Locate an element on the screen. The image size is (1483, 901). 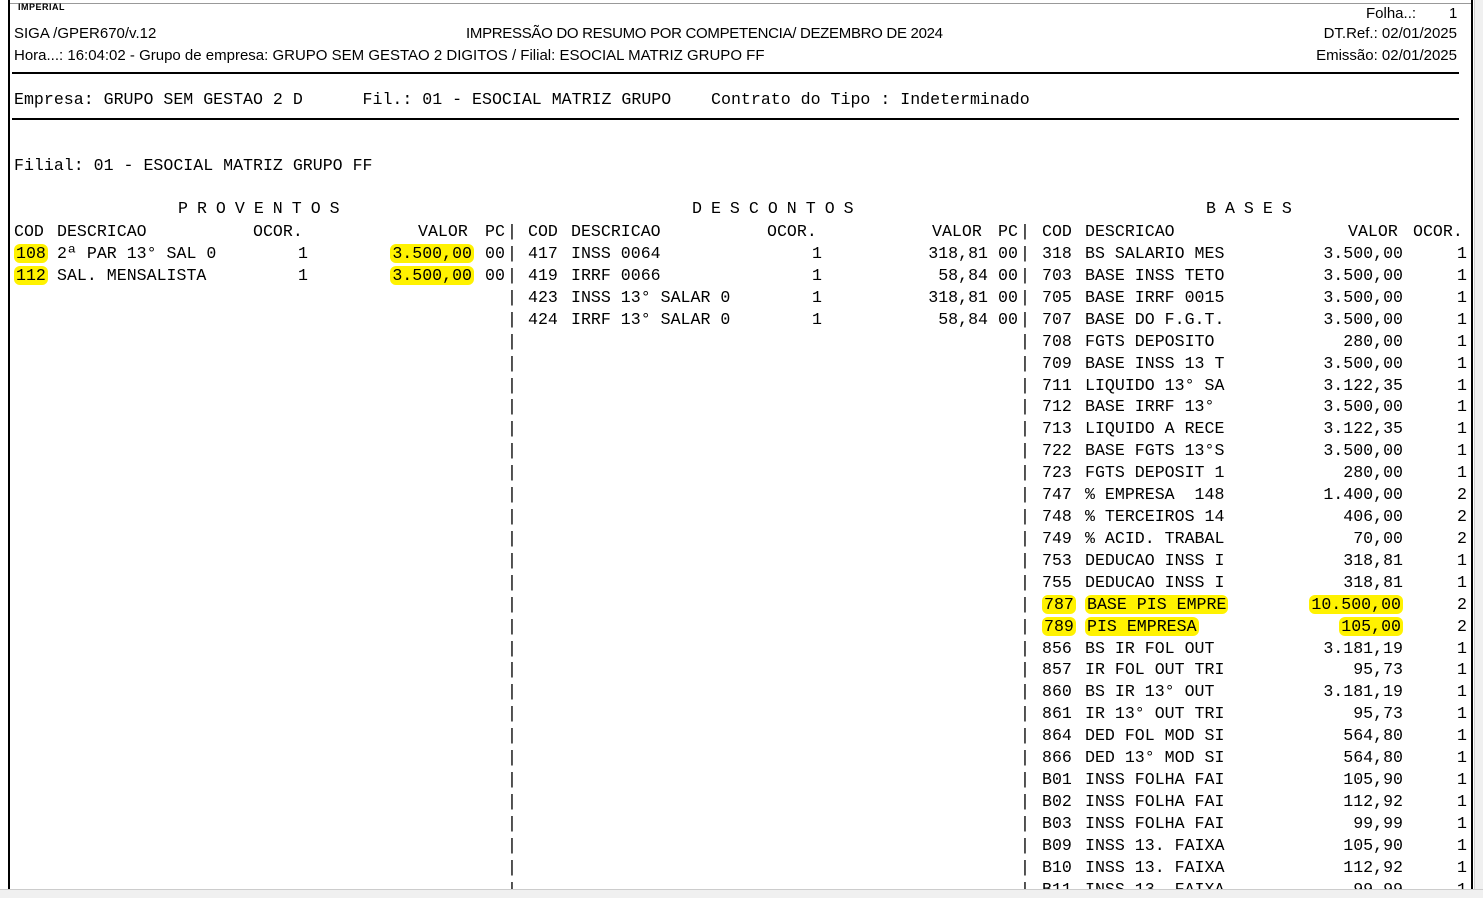
program-id: SIGA /GPER670/v.12 is located at coordinates (85, 33).